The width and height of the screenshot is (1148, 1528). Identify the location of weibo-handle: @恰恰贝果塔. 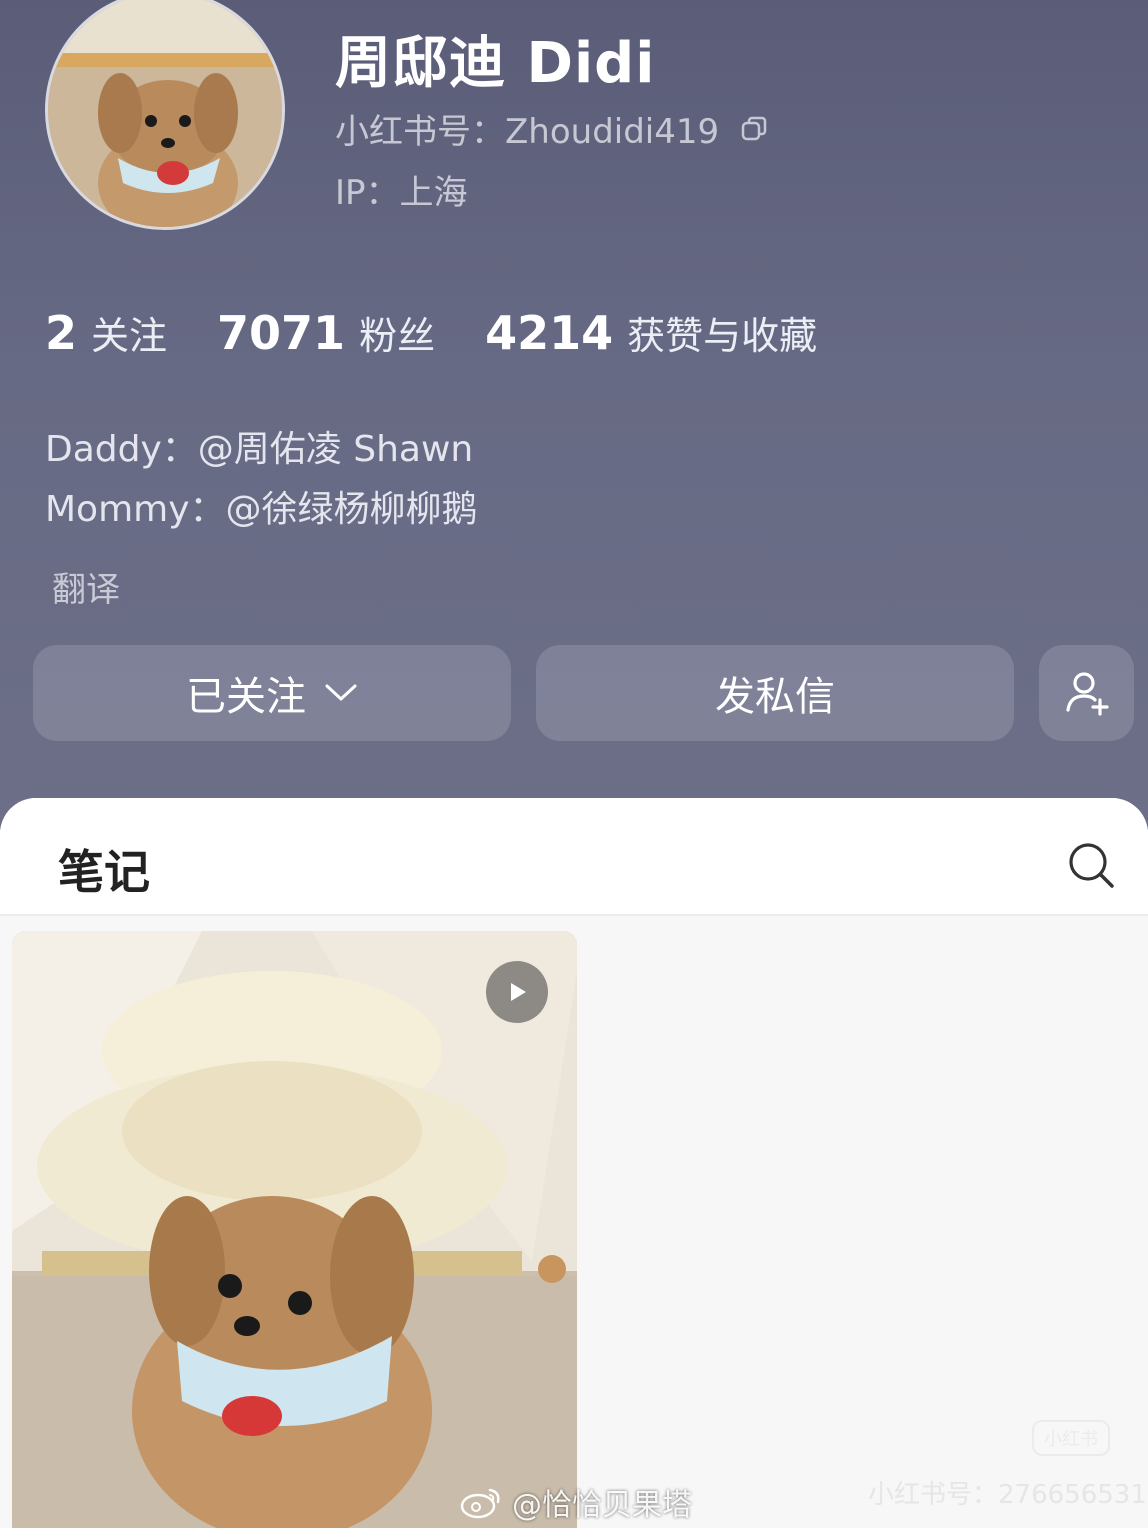
(602, 1505).